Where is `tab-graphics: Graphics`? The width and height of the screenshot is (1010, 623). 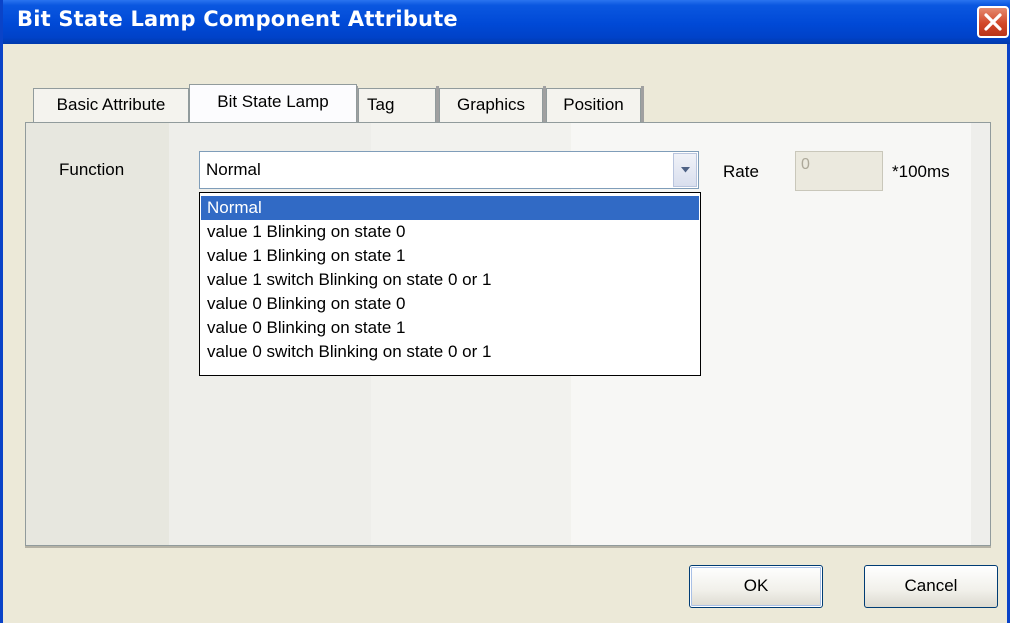 tab-graphics: Graphics is located at coordinates (491, 105).